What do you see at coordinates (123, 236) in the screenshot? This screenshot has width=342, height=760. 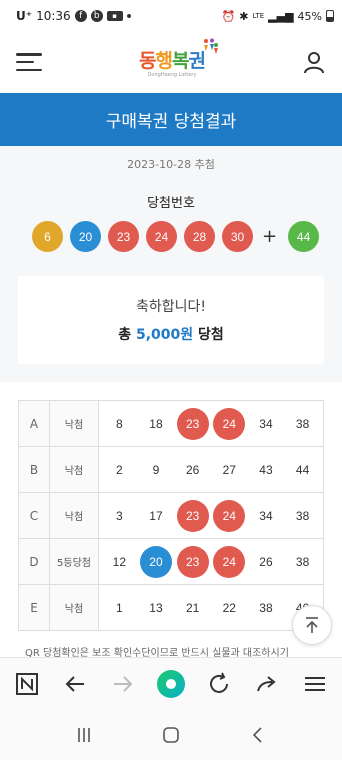 I see `winning-ball: 23` at bounding box center [123, 236].